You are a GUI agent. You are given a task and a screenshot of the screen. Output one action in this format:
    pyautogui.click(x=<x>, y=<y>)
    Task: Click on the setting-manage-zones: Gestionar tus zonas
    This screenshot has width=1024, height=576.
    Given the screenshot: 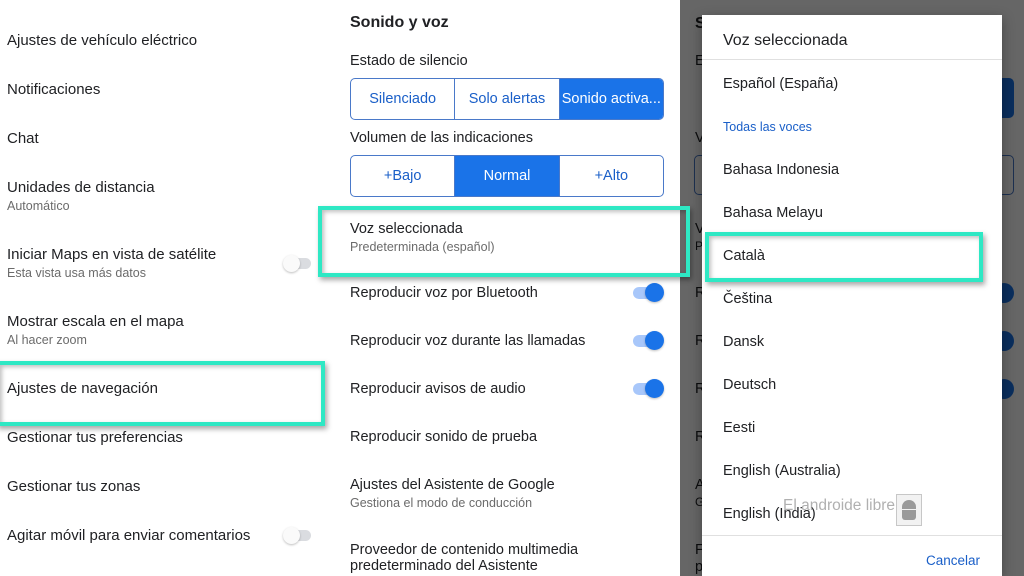 What is the action you would take?
    pyautogui.click(x=73, y=486)
    